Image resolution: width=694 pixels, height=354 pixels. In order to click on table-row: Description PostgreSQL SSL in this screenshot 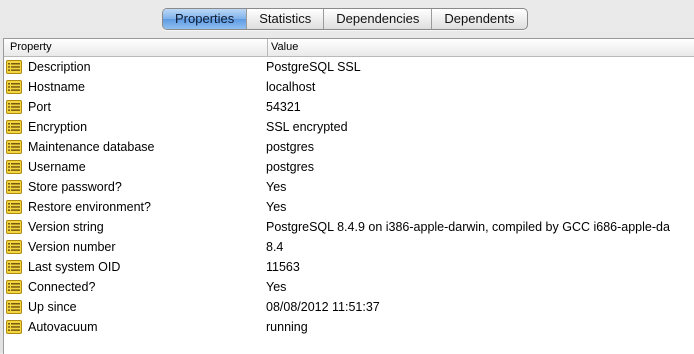, I will do `click(349, 67)`.